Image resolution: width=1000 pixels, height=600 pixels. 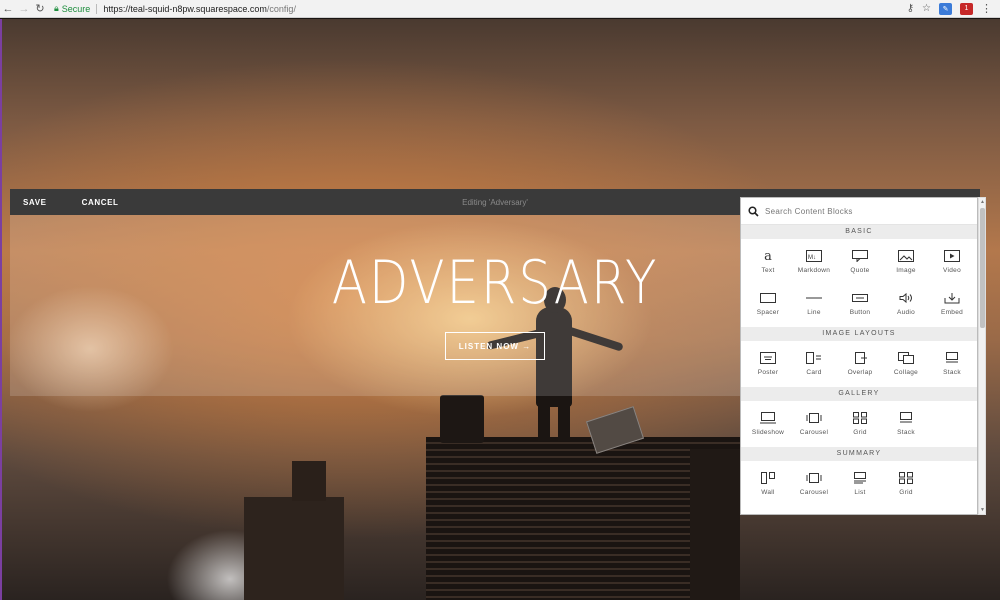 I want to click on block-text: a Text, so click(x=768, y=264).